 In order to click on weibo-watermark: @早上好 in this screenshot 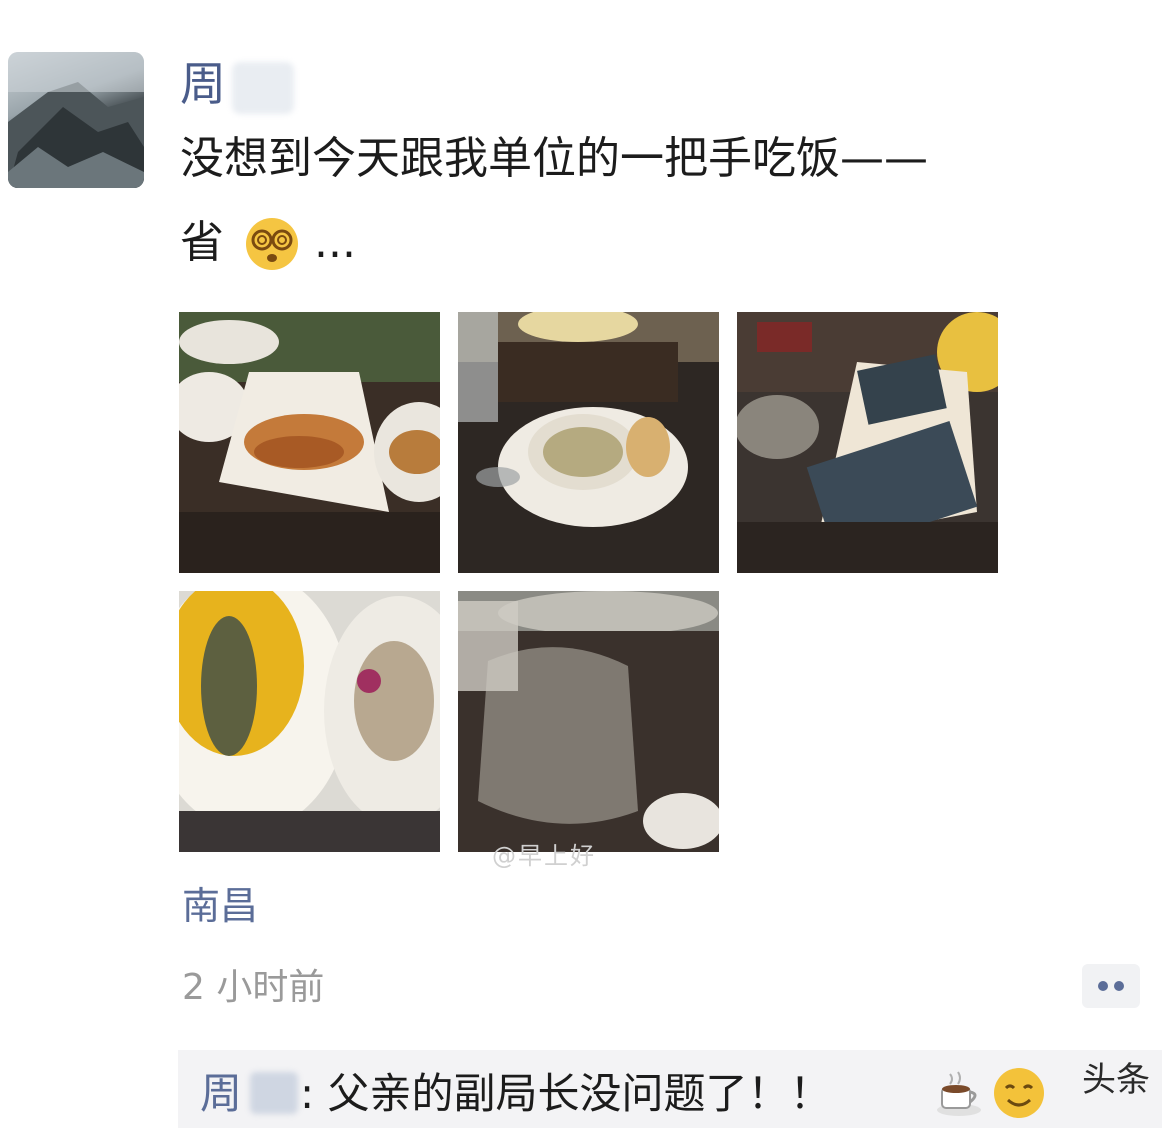, I will do `click(544, 856)`.